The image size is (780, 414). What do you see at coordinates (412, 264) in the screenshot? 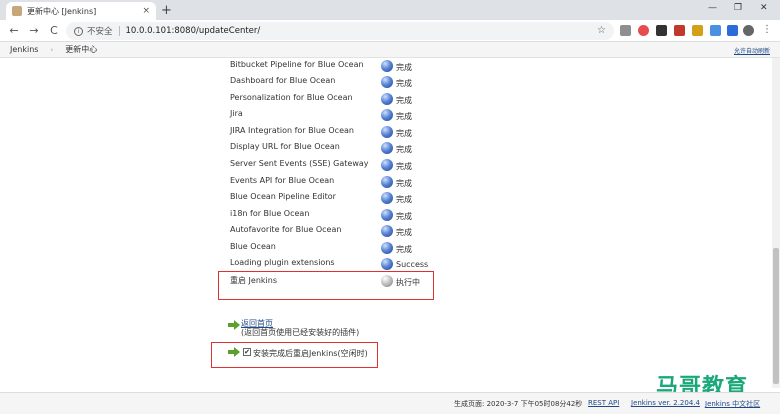
I see `plugin-status: Success` at bounding box center [412, 264].